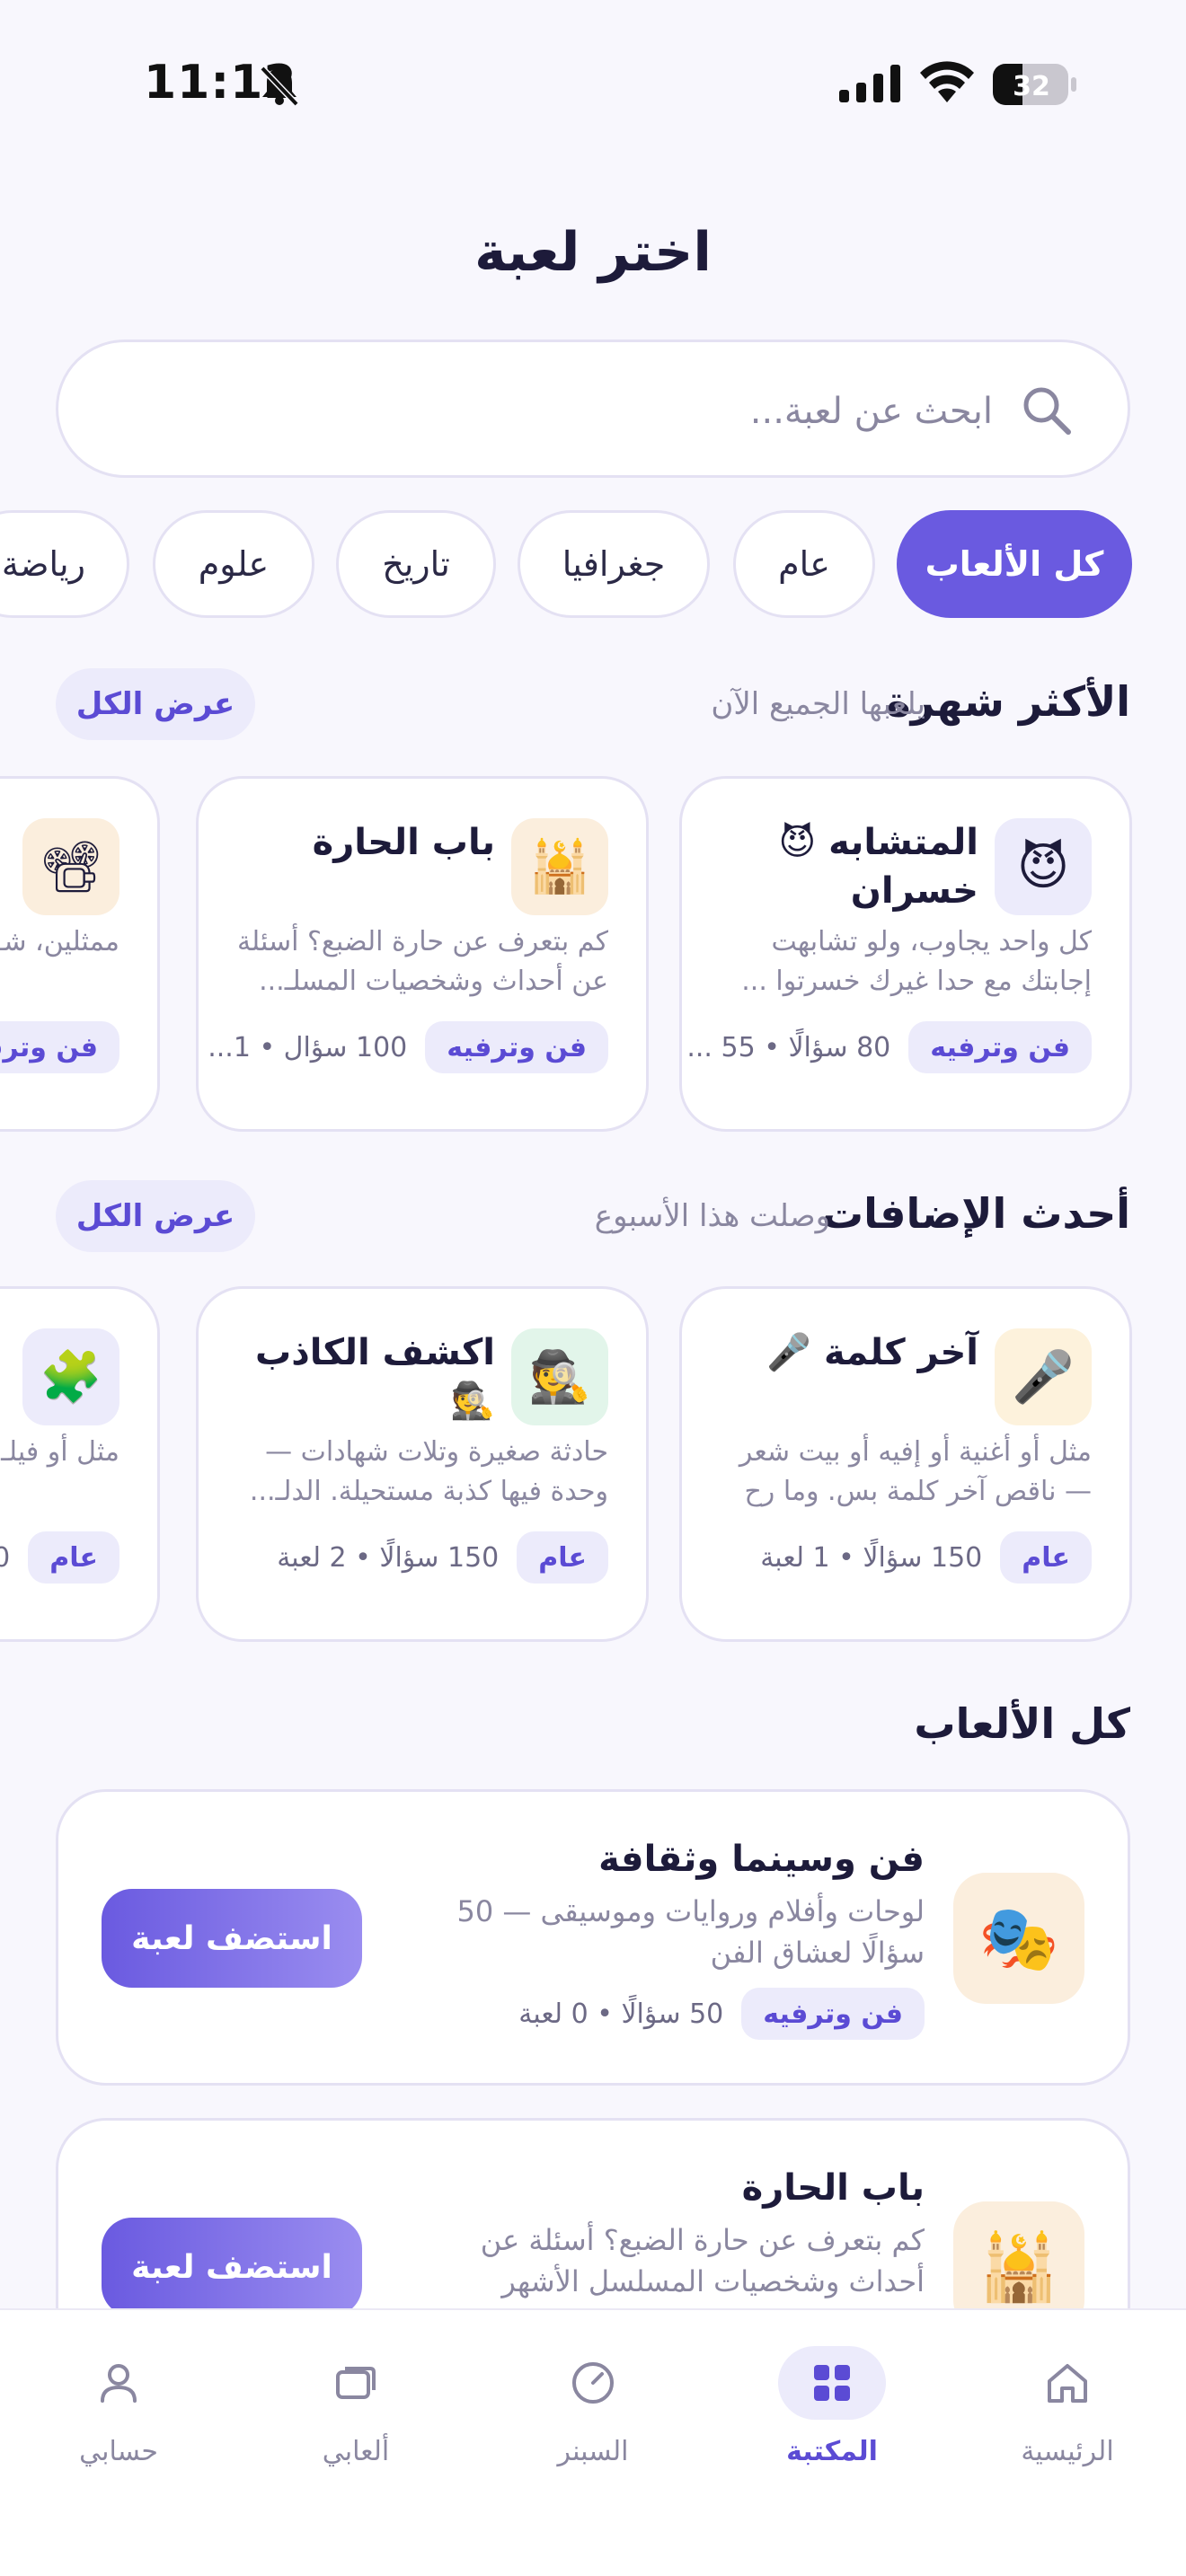 This screenshot has width=1186, height=2576. I want to click on cards-icon, so click(356, 2383).